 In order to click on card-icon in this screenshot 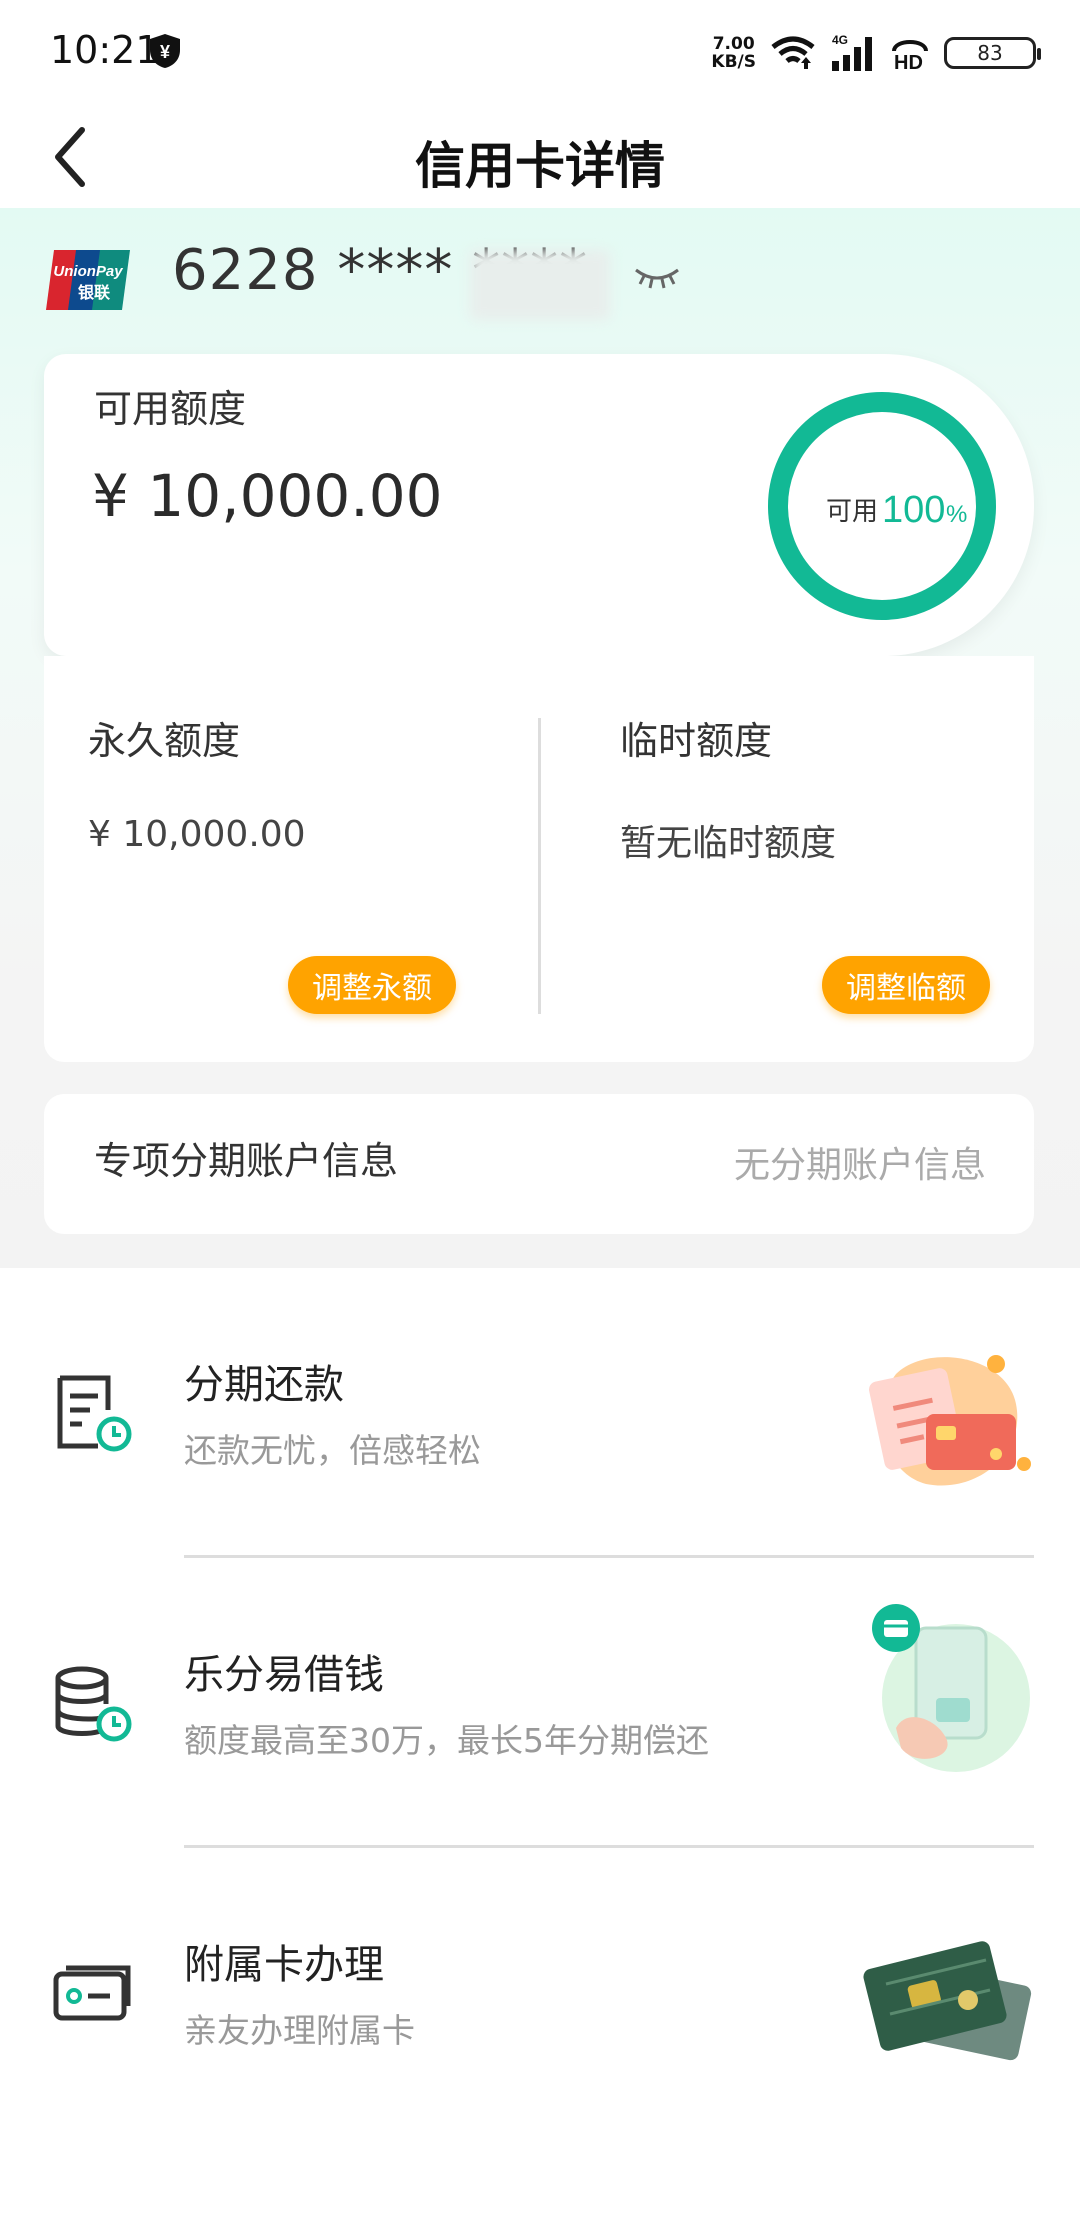, I will do `click(92, 1993)`.